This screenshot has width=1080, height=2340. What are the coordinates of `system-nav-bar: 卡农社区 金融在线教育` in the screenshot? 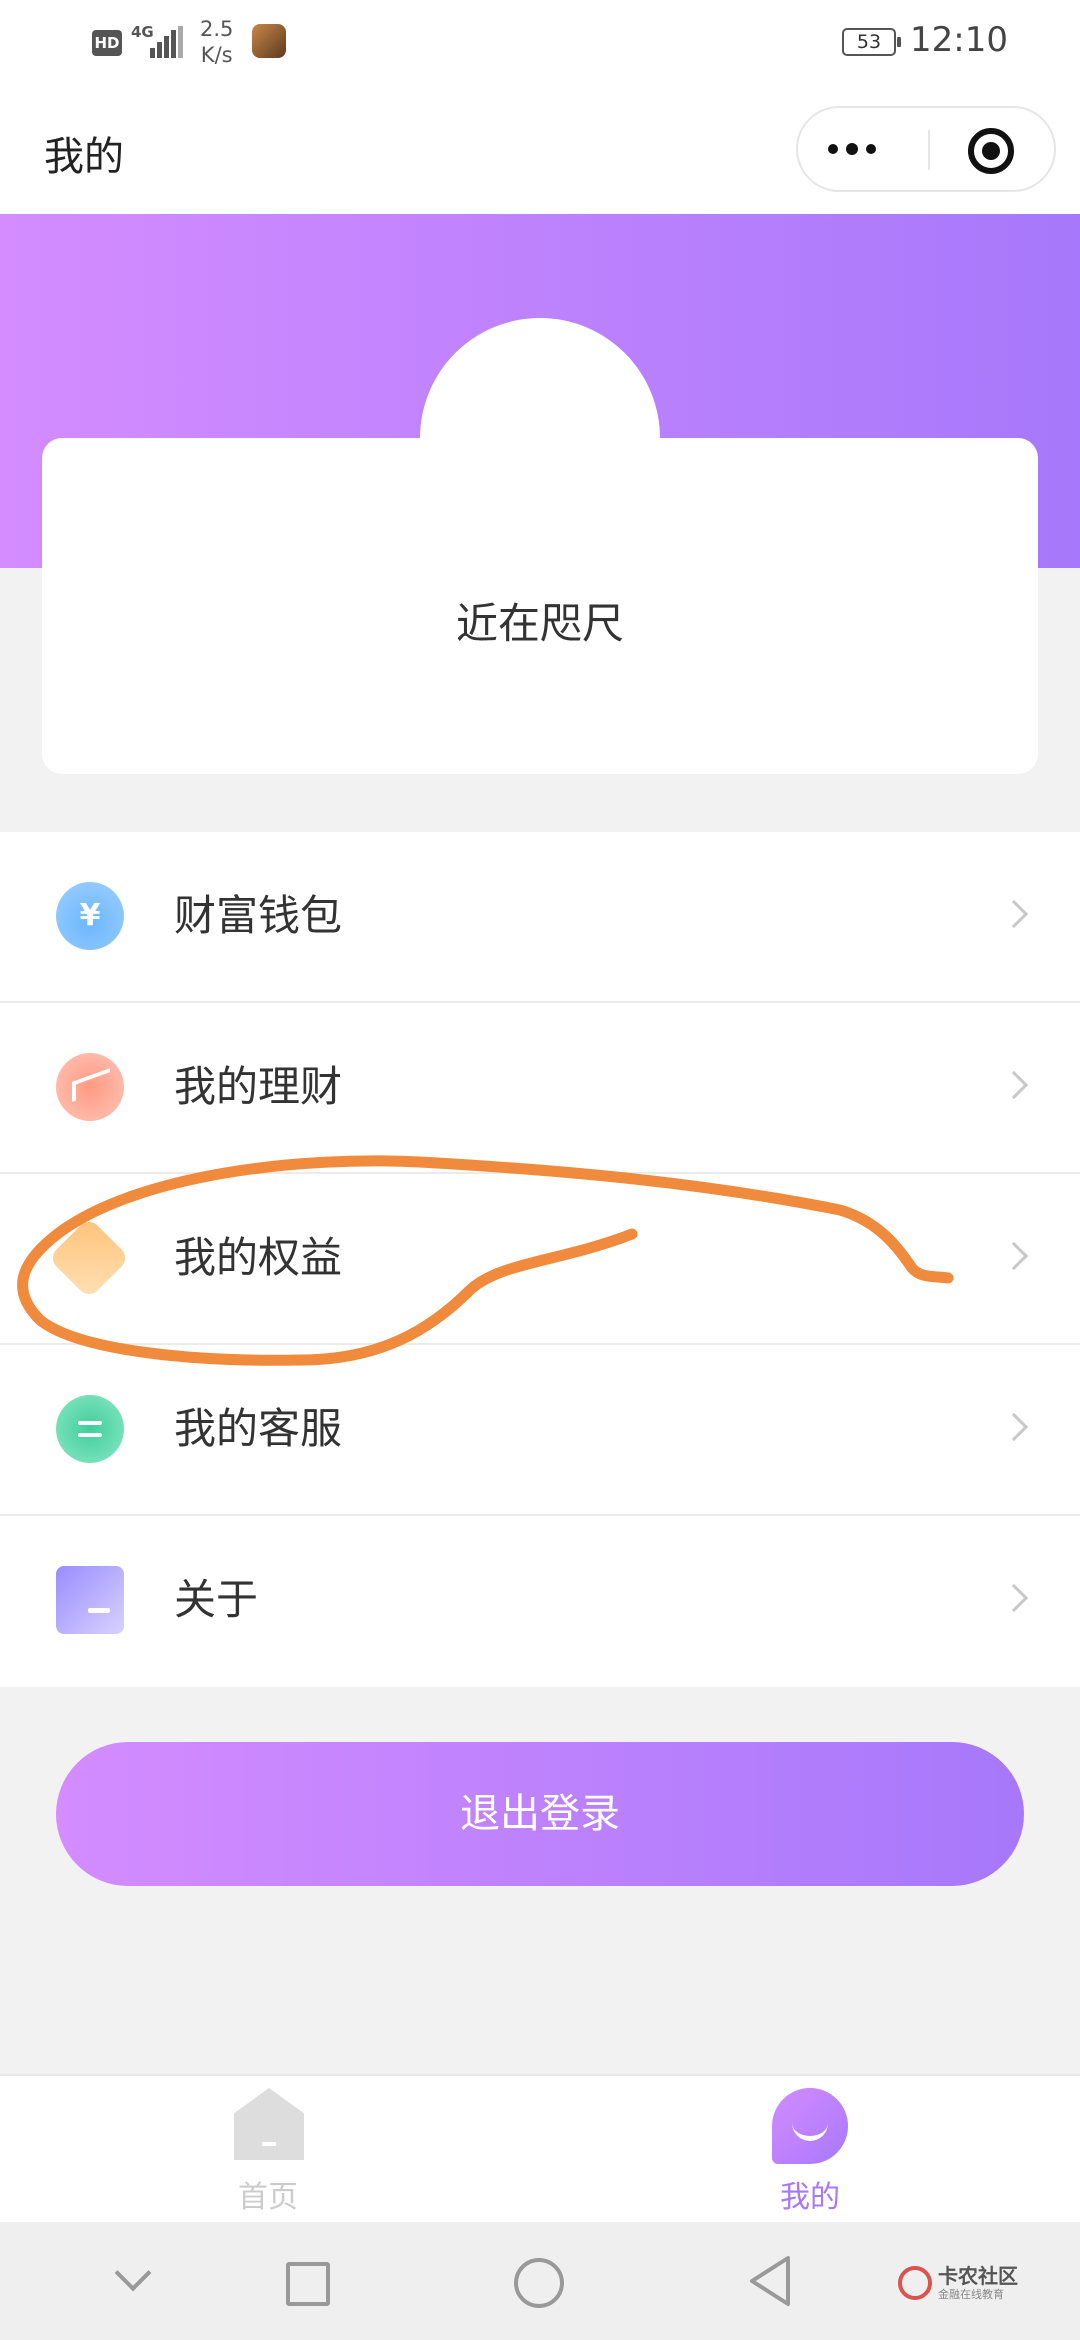 It's located at (540, 2281).